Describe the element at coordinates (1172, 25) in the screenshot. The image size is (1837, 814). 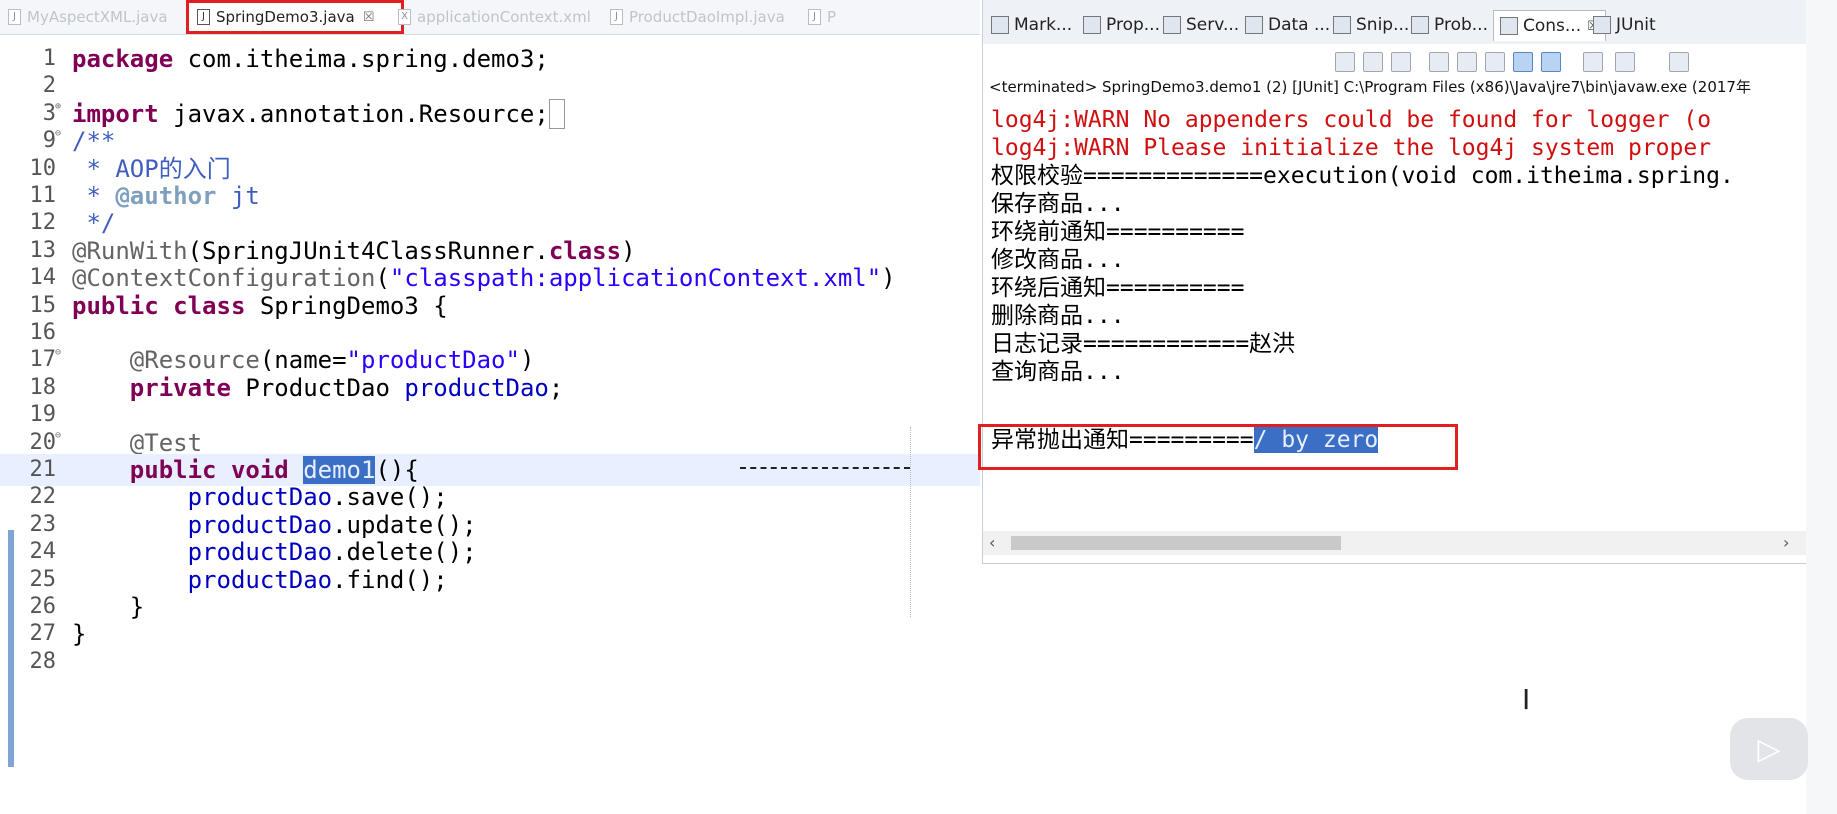
I see `servers-icon` at that location.